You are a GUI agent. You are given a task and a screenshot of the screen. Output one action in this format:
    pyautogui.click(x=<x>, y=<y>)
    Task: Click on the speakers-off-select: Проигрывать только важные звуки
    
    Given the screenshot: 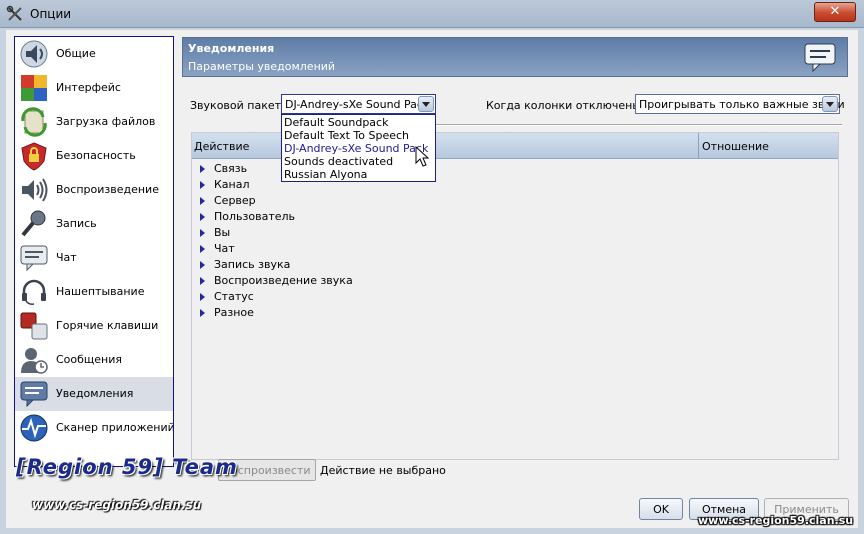 What is the action you would take?
    pyautogui.click(x=740, y=104)
    